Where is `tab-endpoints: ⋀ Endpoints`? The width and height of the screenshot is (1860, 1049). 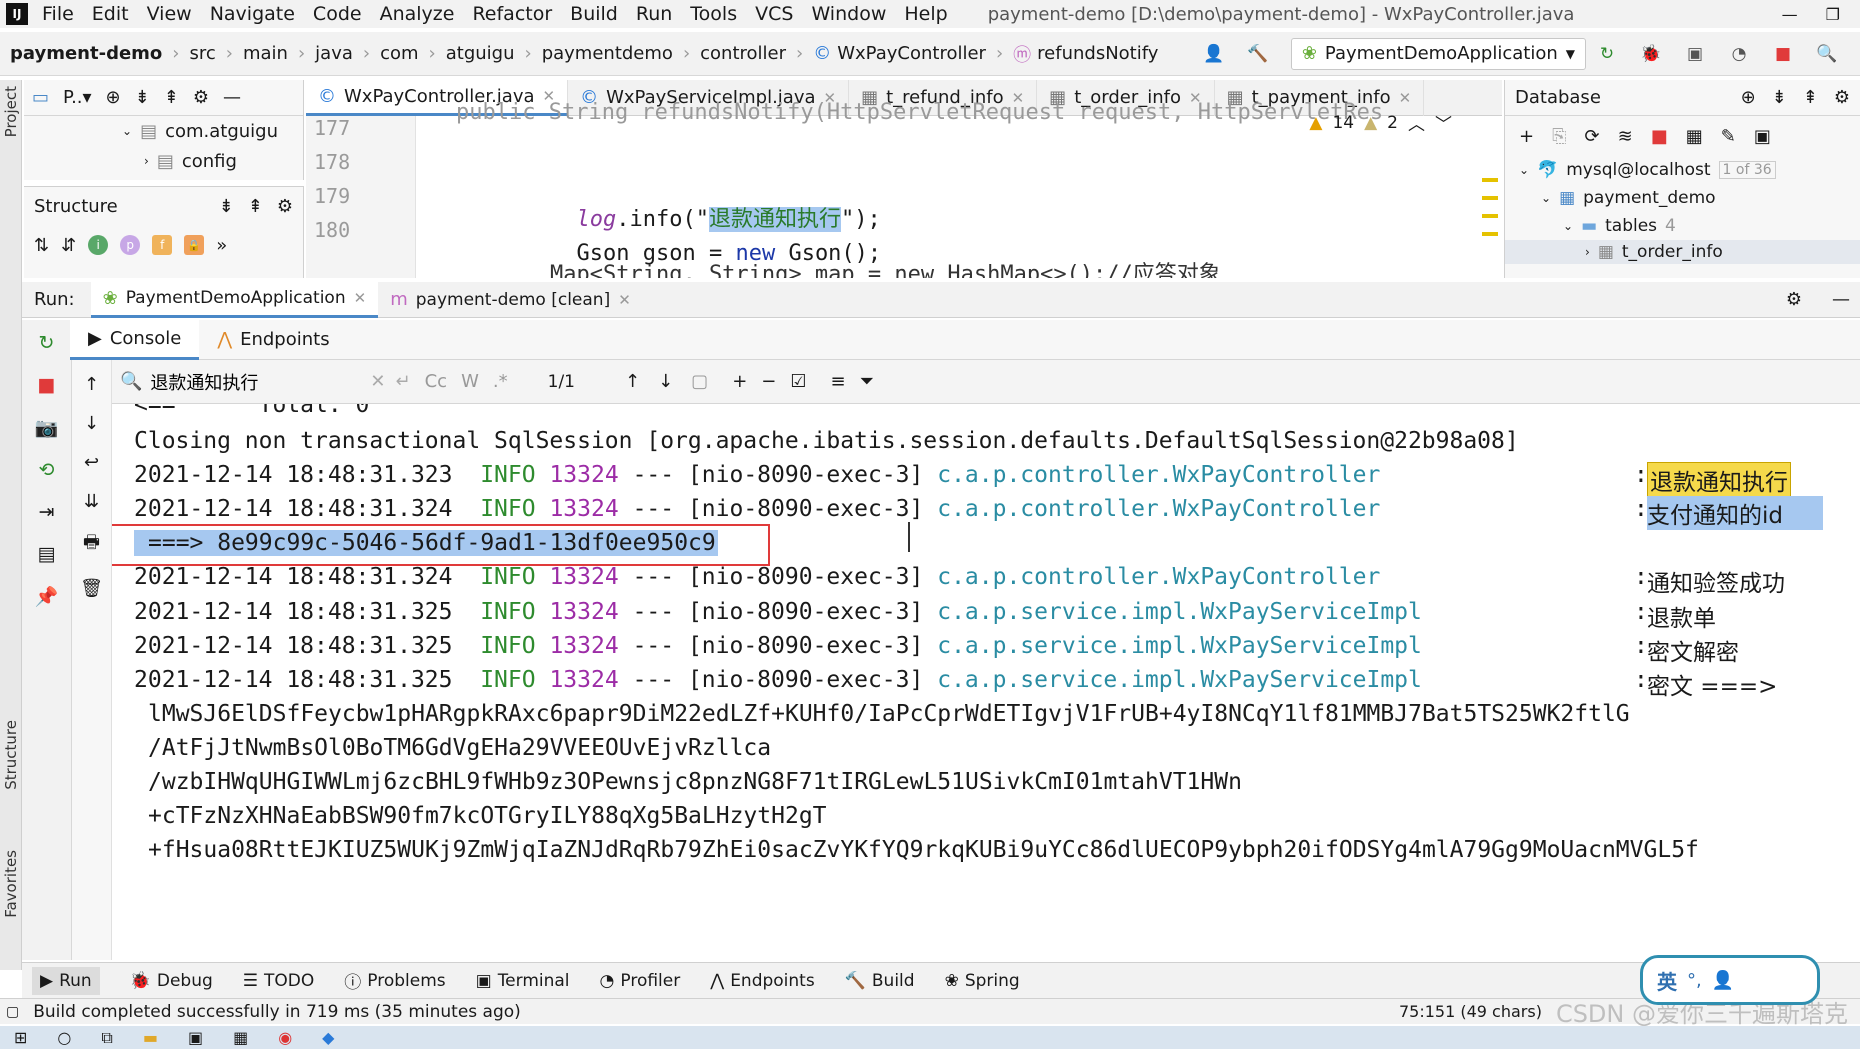 tab-endpoints: ⋀ Endpoints is located at coordinates (273, 340).